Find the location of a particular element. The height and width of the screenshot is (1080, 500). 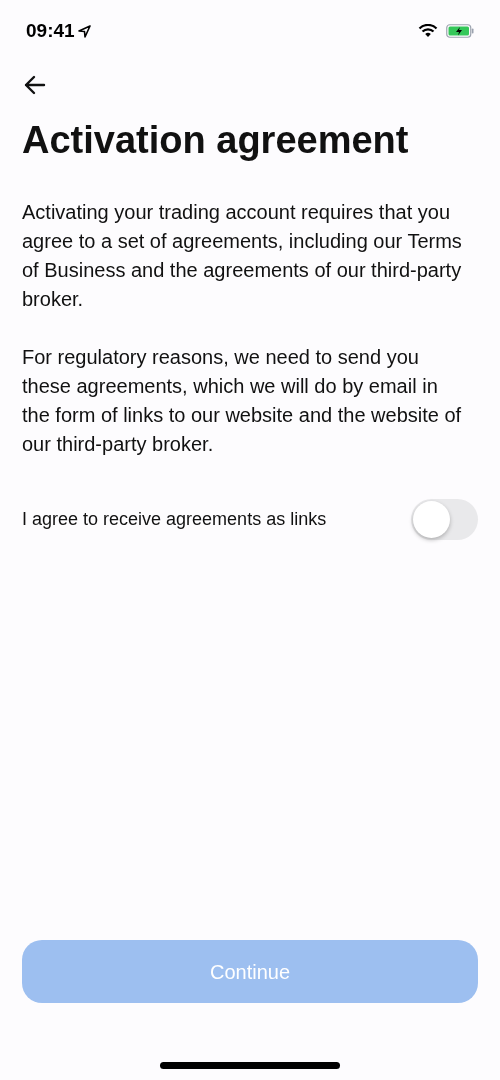

page-title: Activation agreement is located at coordinates (215, 140).